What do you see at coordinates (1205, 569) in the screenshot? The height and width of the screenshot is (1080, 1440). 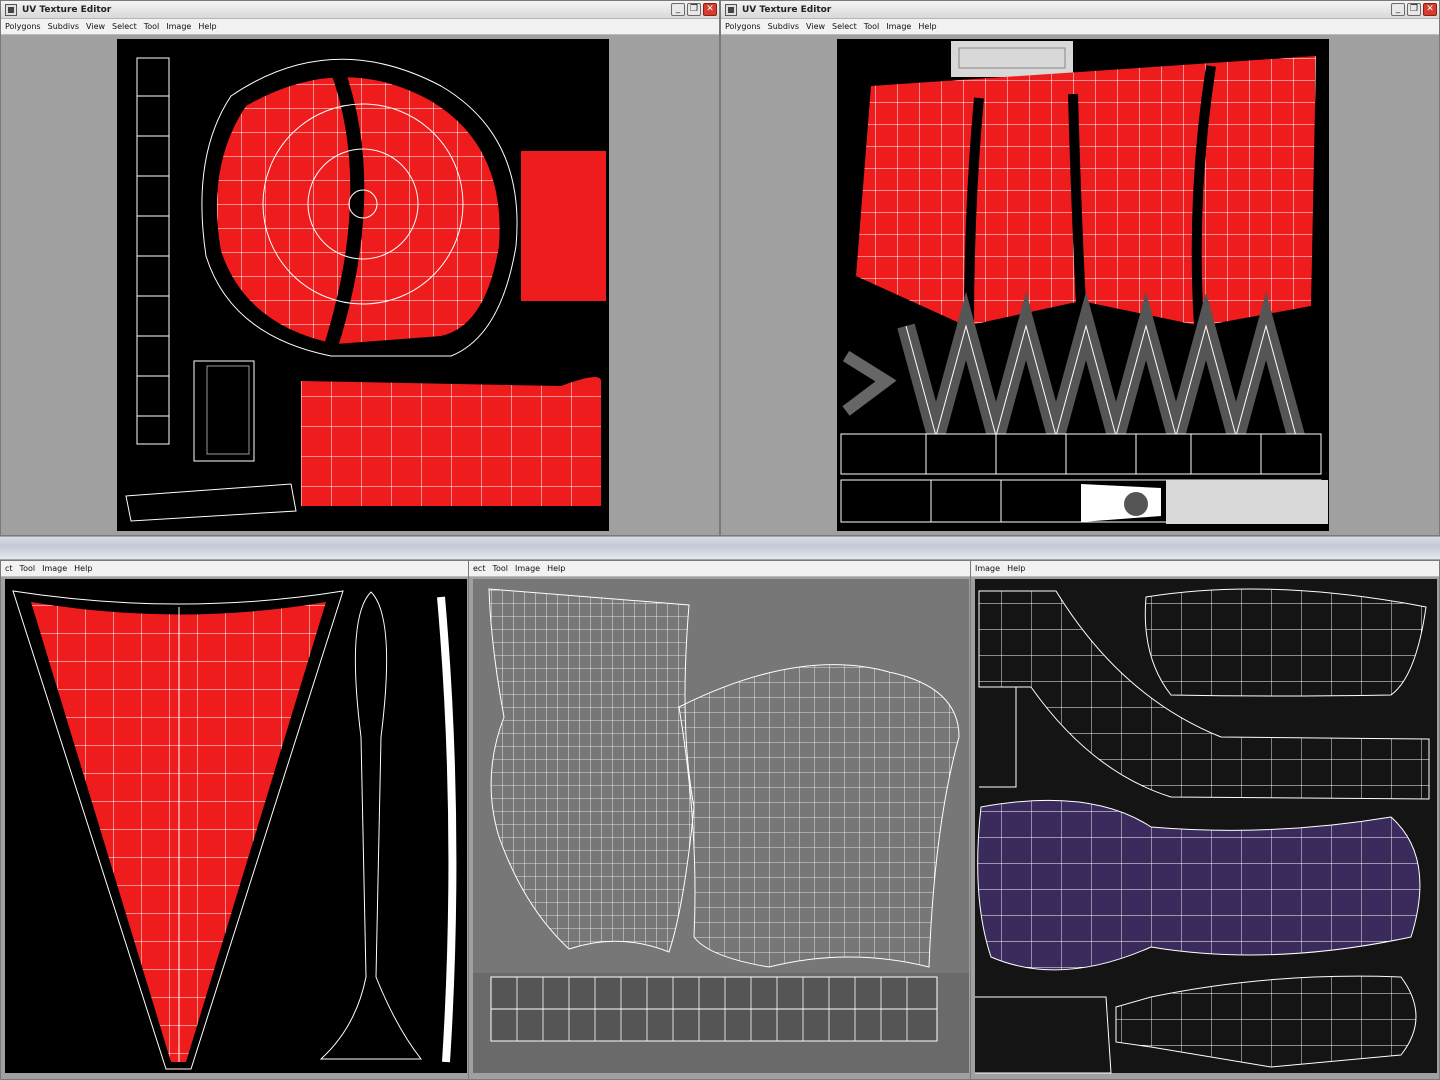 I see `menu-bar: Image Help` at bounding box center [1205, 569].